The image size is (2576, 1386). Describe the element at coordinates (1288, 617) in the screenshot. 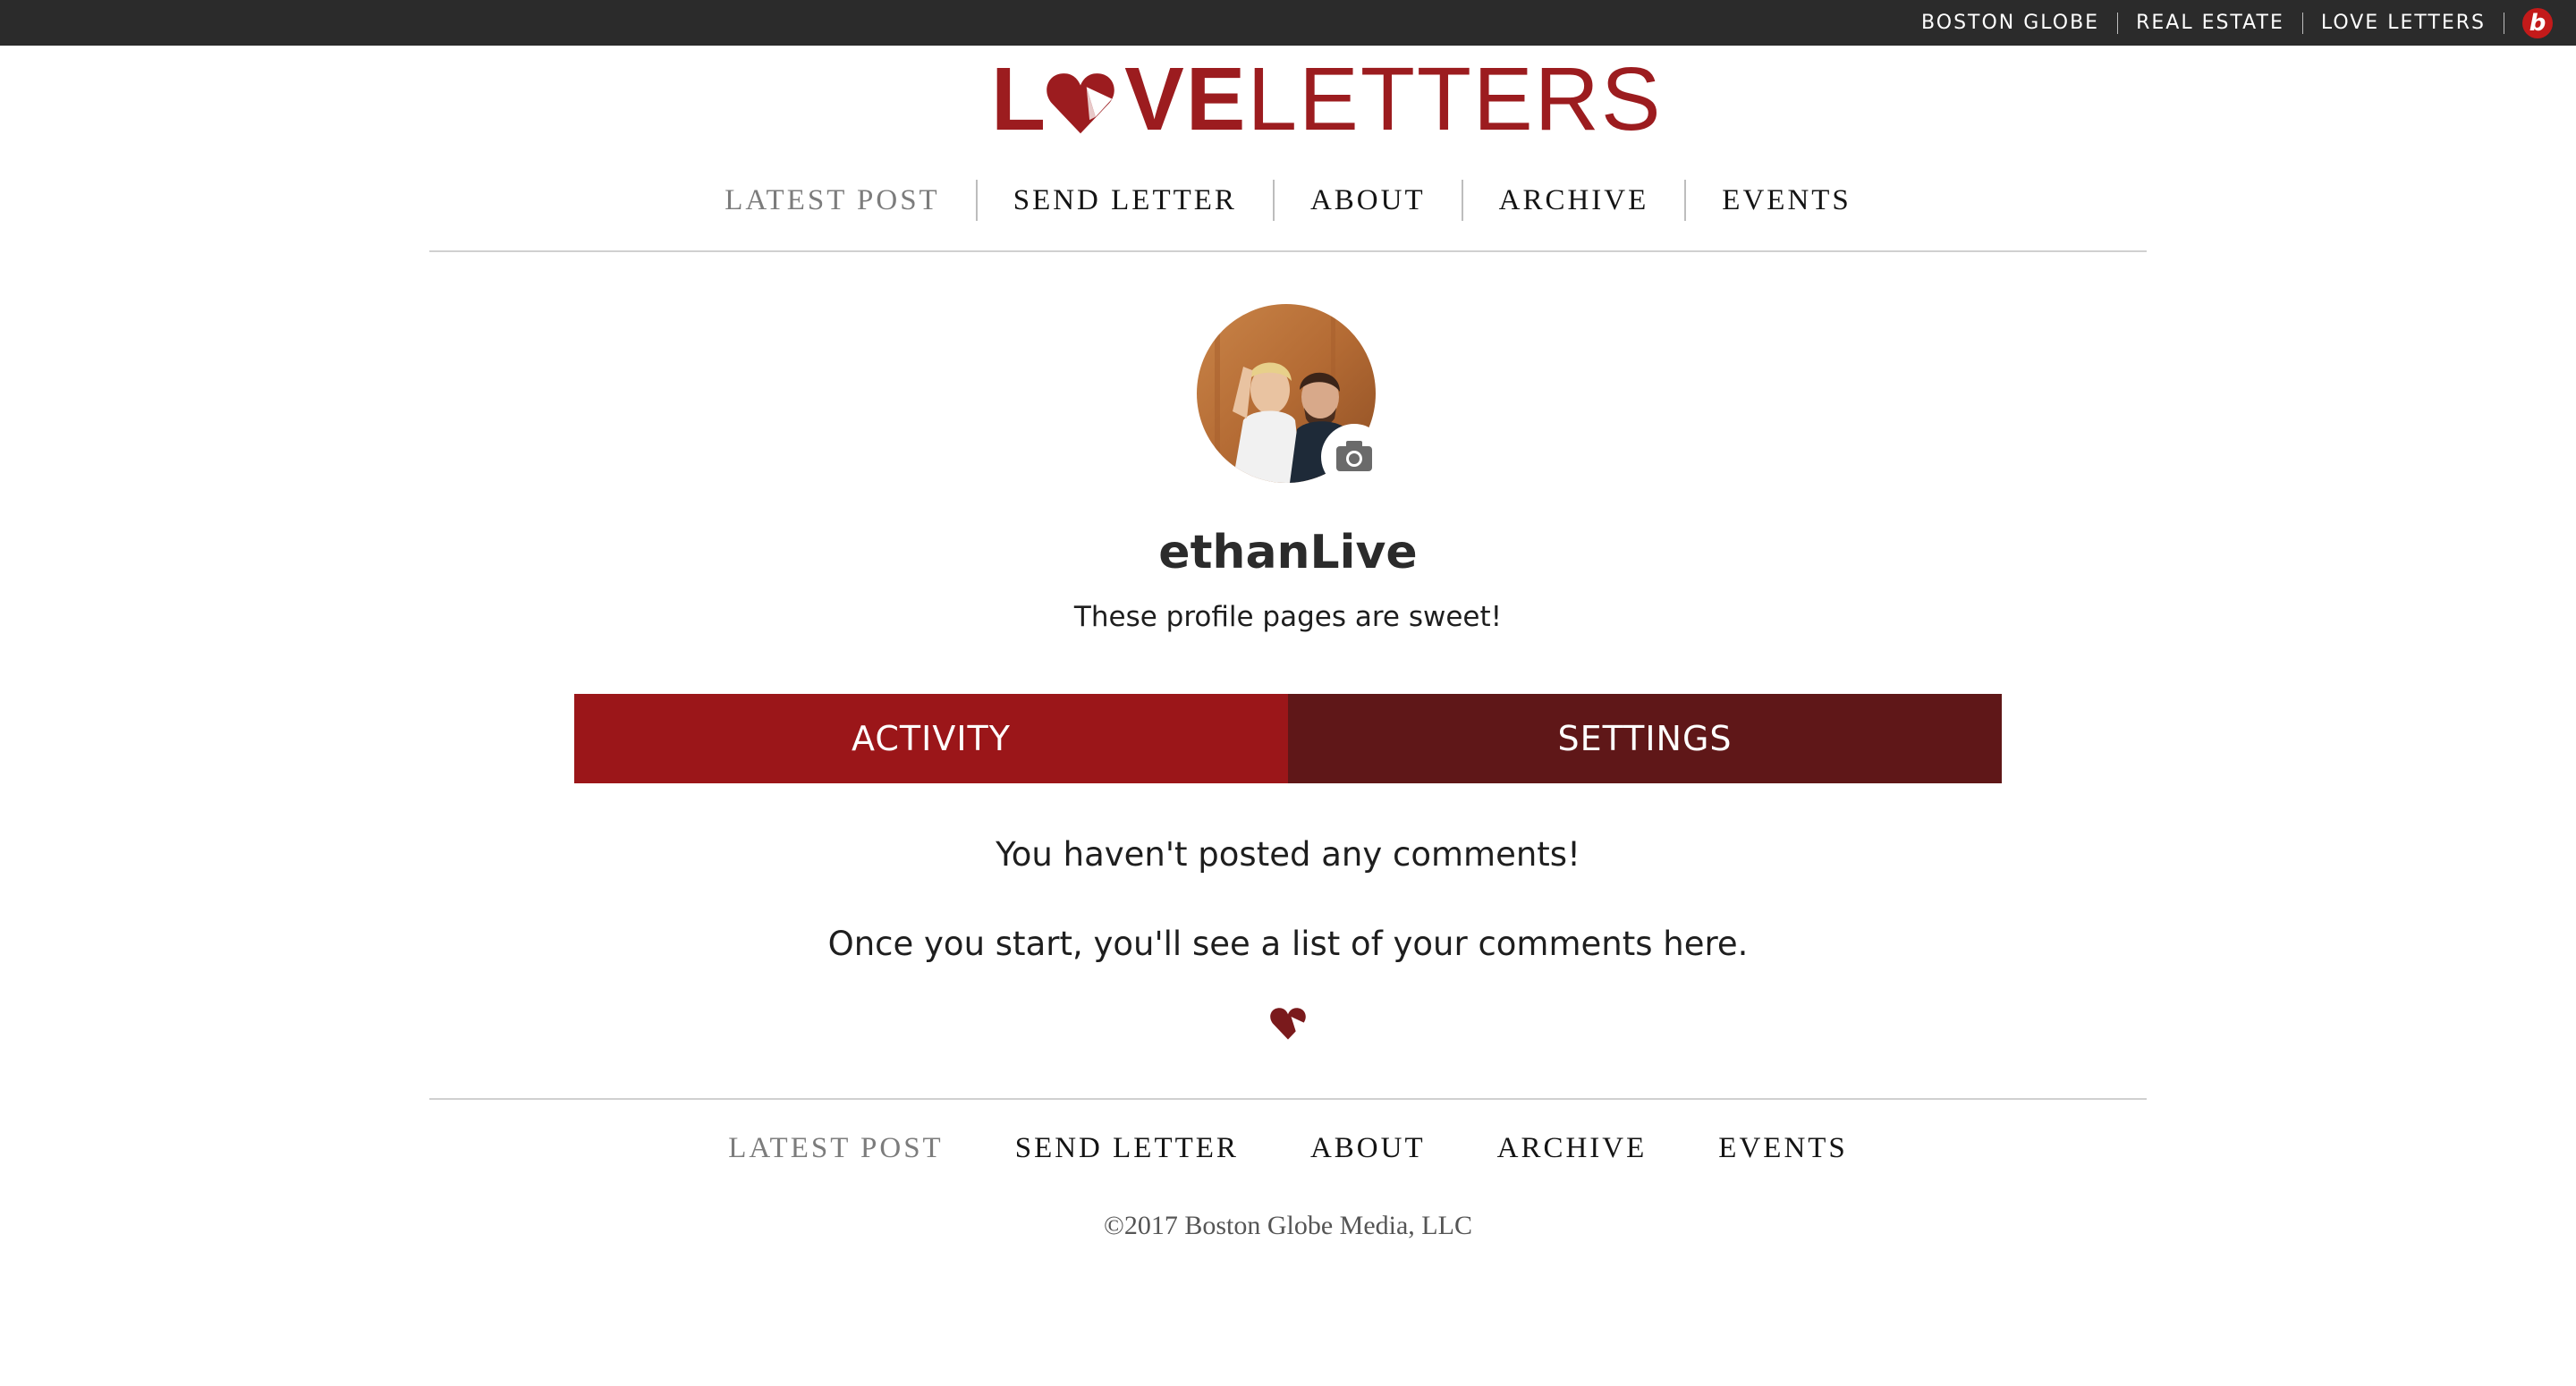

I see `profile-bio: These profile pages are sweet!` at that location.